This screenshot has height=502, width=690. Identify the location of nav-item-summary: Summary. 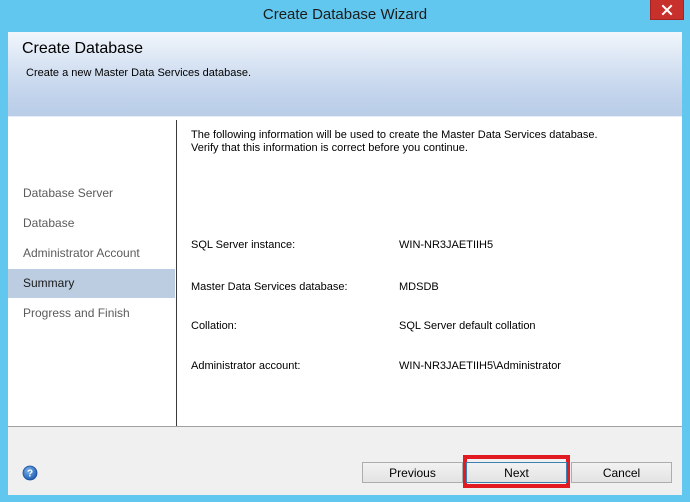
(91, 283).